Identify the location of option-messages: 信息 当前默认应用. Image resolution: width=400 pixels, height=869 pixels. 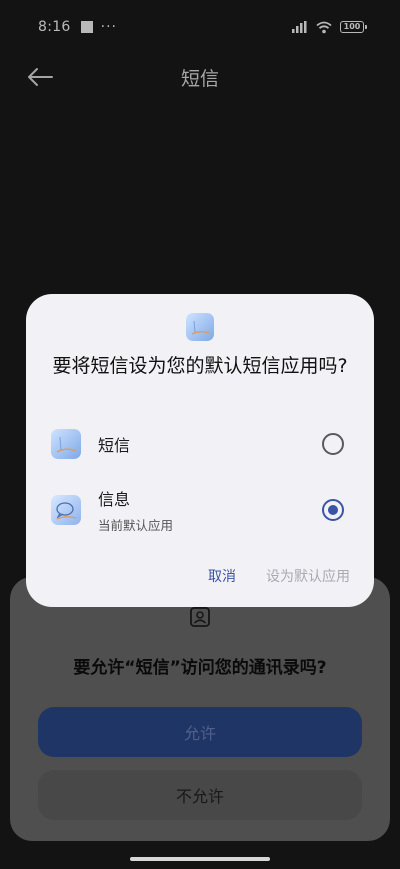
(200, 510).